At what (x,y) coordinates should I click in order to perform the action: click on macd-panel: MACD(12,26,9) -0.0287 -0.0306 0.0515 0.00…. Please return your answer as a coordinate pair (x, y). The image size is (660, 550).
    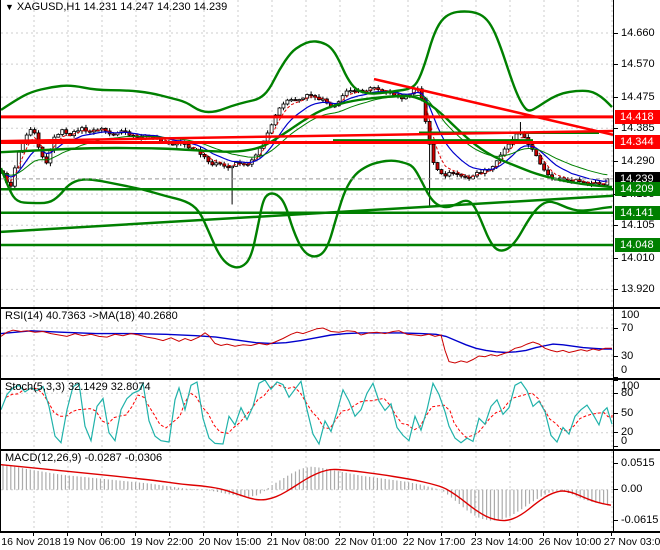
    Looking at the image, I should click on (330, 491).